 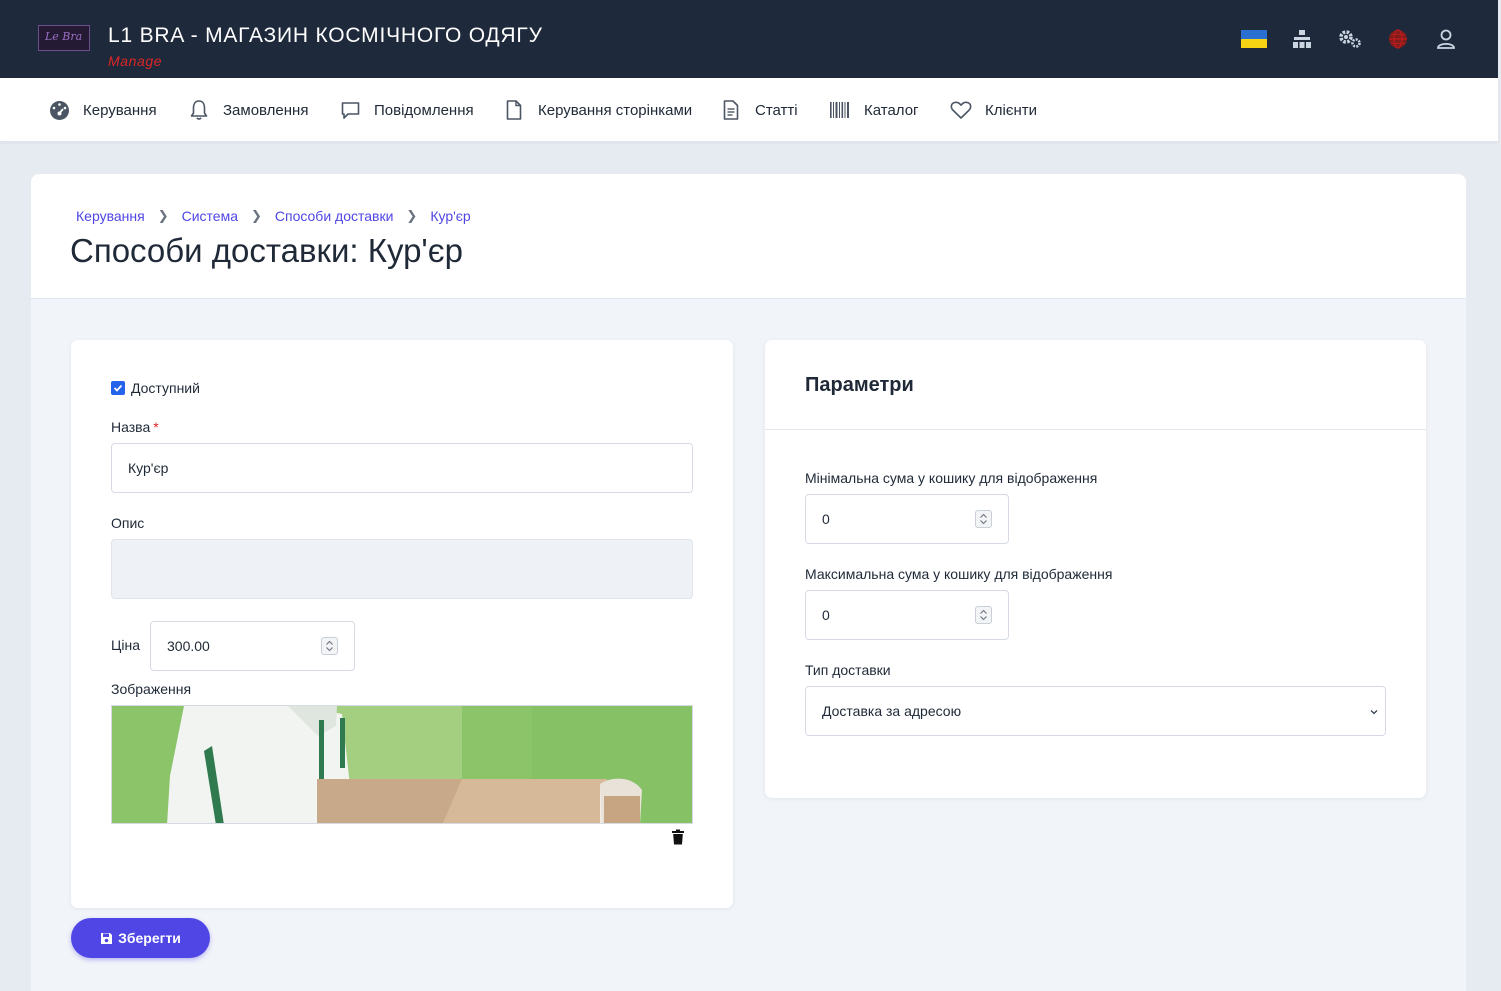 What do you see at coordinates (514, 110) in the screenshot?
I see `page-icon` at bounding box center [514, 110].